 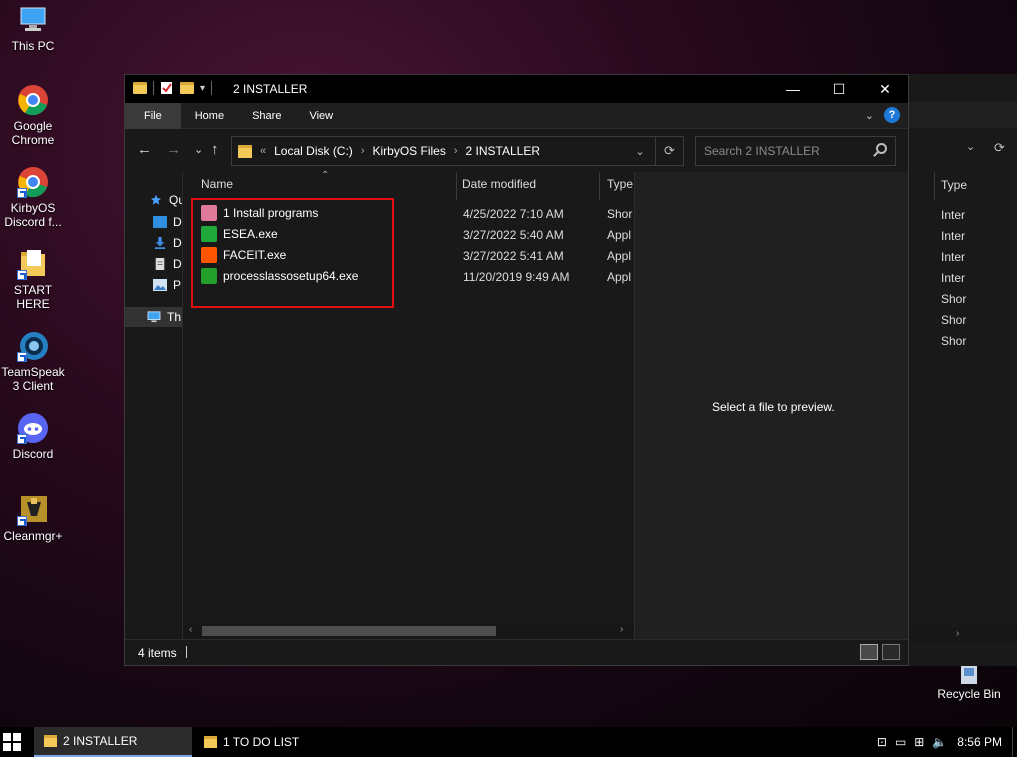 I want to click on star-icon, so click(x=156, y=199).